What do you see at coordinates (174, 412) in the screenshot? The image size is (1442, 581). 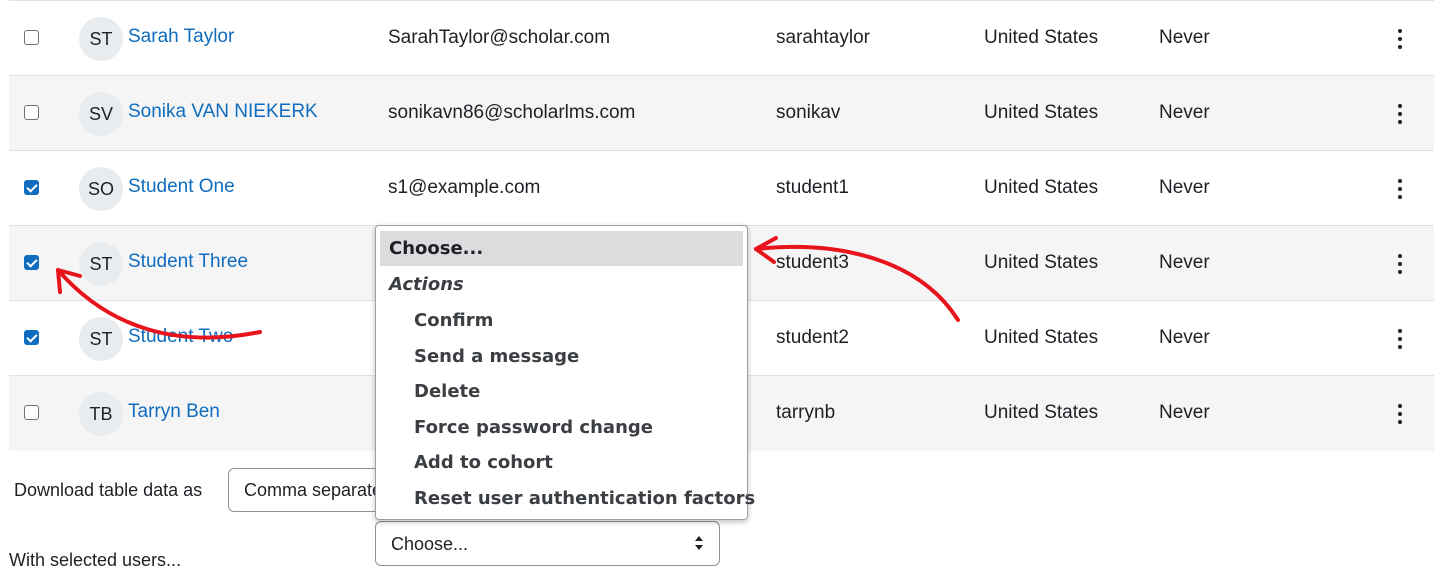 I see `user-name-link: Tarryn Ben` at bounding box center [174, 412].